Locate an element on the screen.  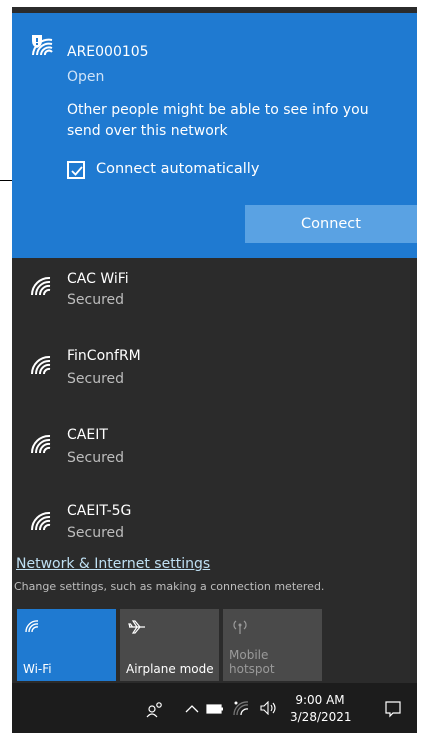
wifi-tile-label: Wi-Fi is located at coordinates (37, 669).